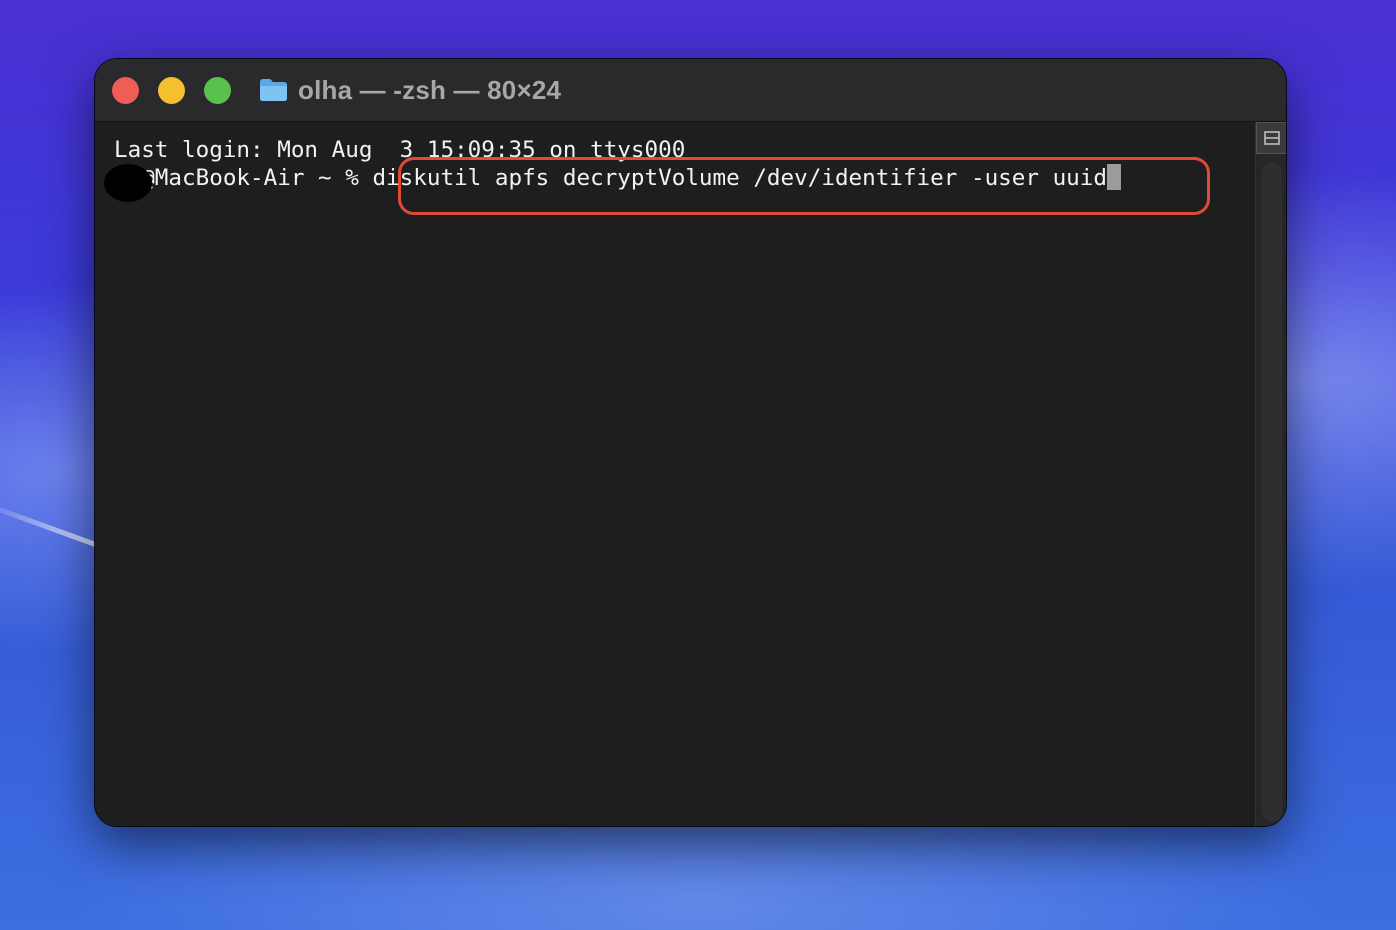 The width and height of the screenshot is (1396, 930). What do you see at coordinates (217, 90) in the screenshot?
I see `maximize-button` at bounding box center [217, 90].